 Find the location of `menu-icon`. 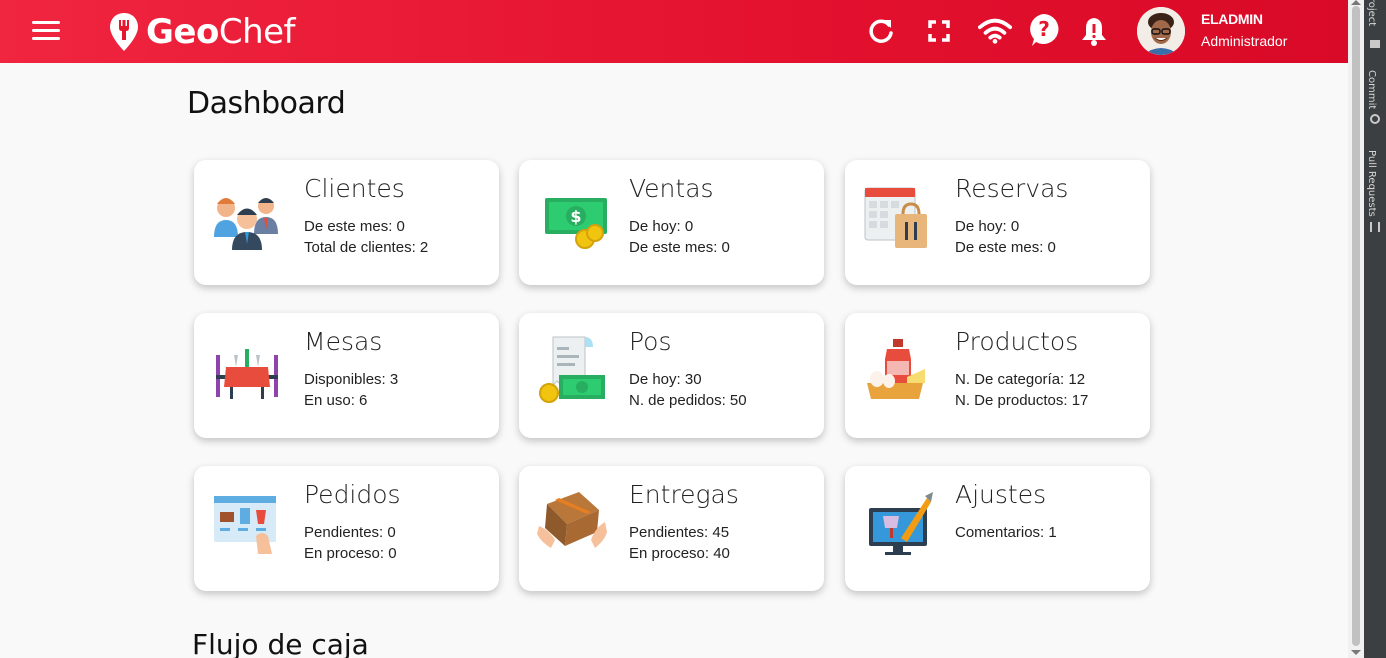

menu-icon is located at coordinates (46, 31).